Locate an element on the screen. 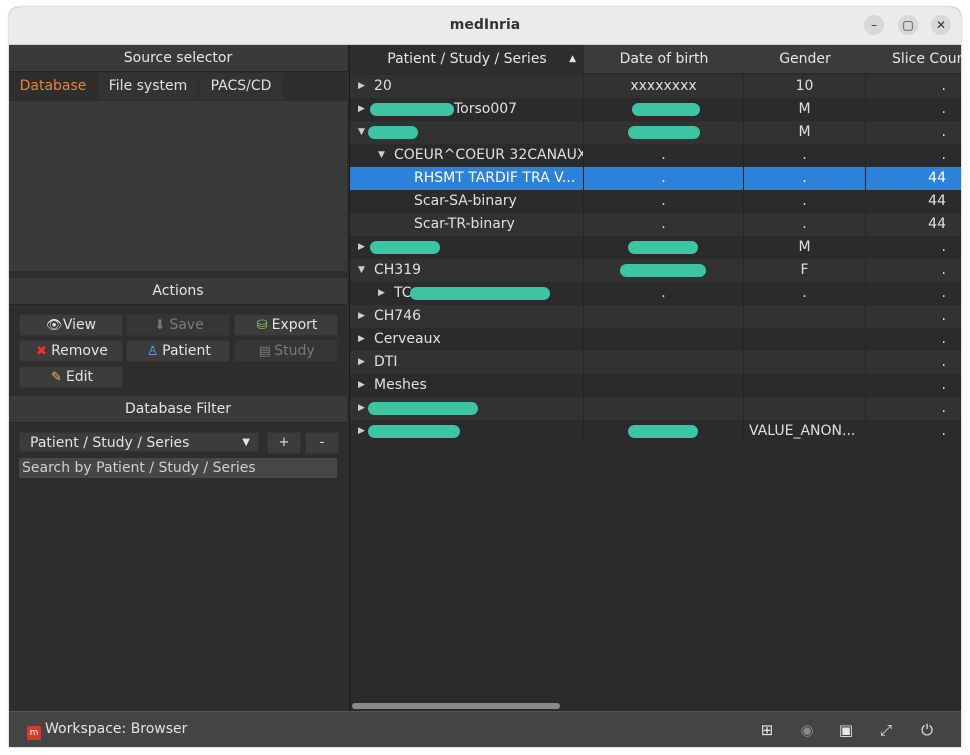 Image resolution: width=970 pixels, height=755 pixels. filter-type-select: Patient / Study / Series ▼ is located at coordinates (139, 442).